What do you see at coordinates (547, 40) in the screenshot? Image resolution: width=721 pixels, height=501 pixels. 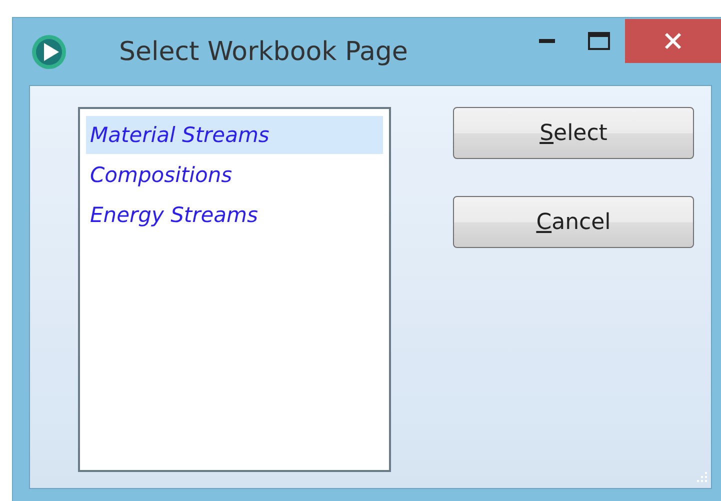 I see `minimize-icon` at bounding box center [547, 40].